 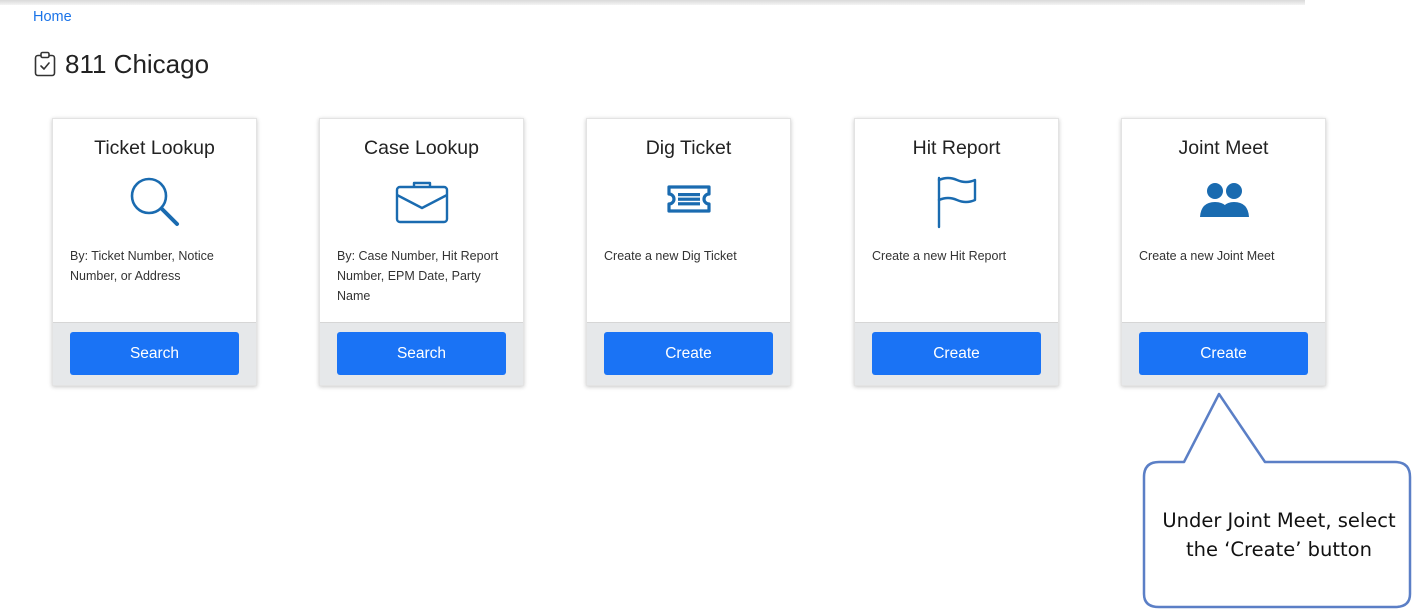 I want to click on top-divider, so click(x=652, y=2).